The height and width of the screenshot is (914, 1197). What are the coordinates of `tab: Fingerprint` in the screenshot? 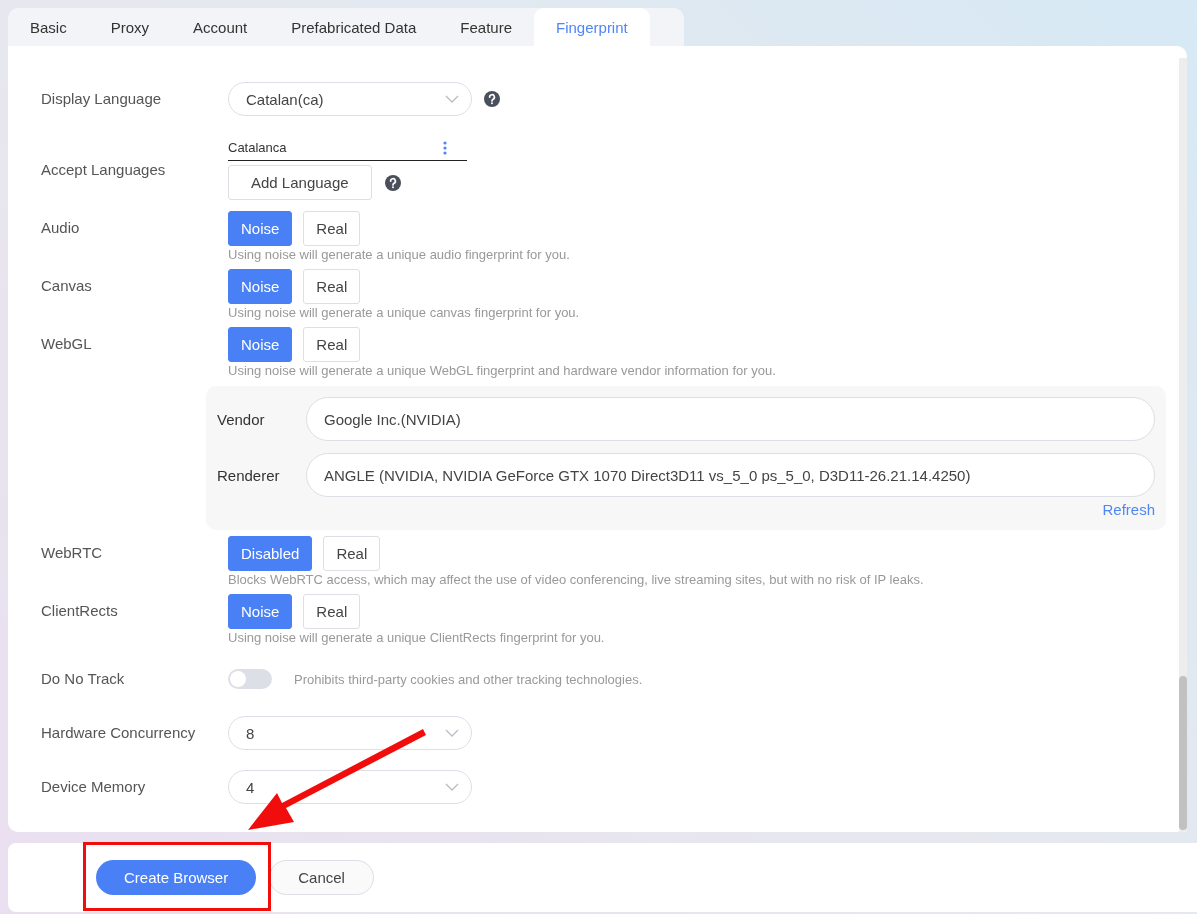 It's located at (592, 27).